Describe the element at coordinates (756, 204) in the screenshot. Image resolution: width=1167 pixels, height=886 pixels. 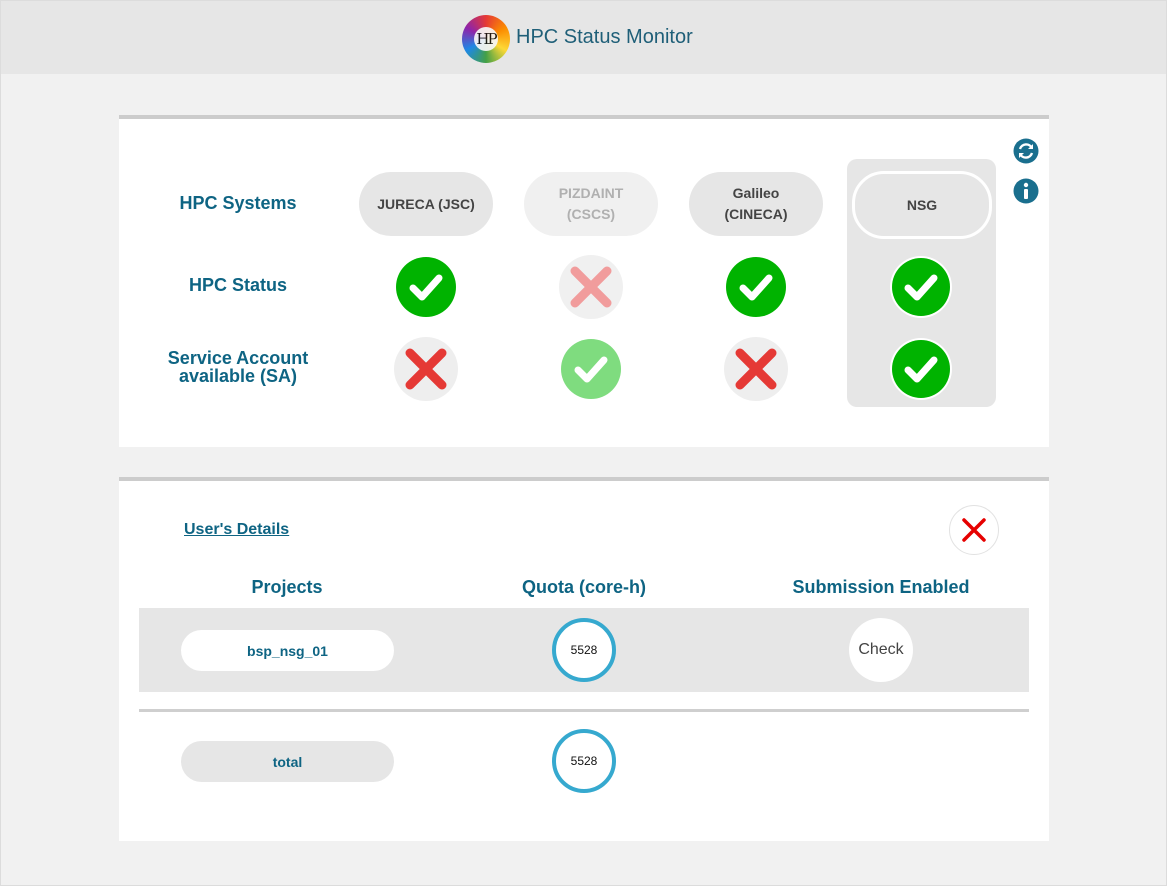
I see `system-pill-galileo: Galileo (CINECA)` at that location.